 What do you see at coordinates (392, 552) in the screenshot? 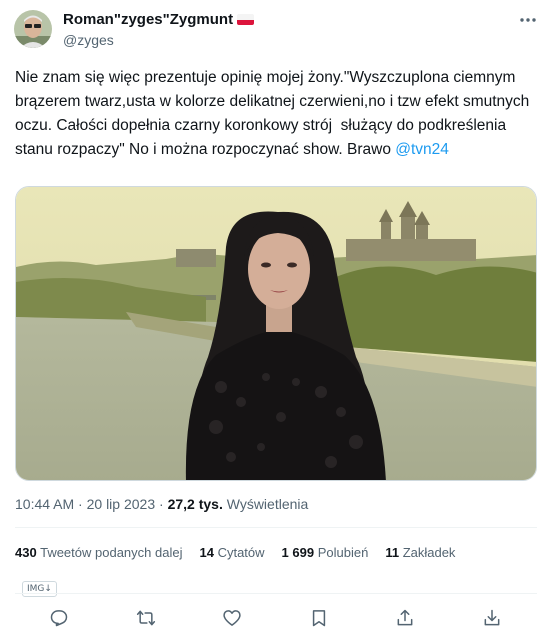
I see `bookmarks-count: 11` at bounding box center [392, 552].